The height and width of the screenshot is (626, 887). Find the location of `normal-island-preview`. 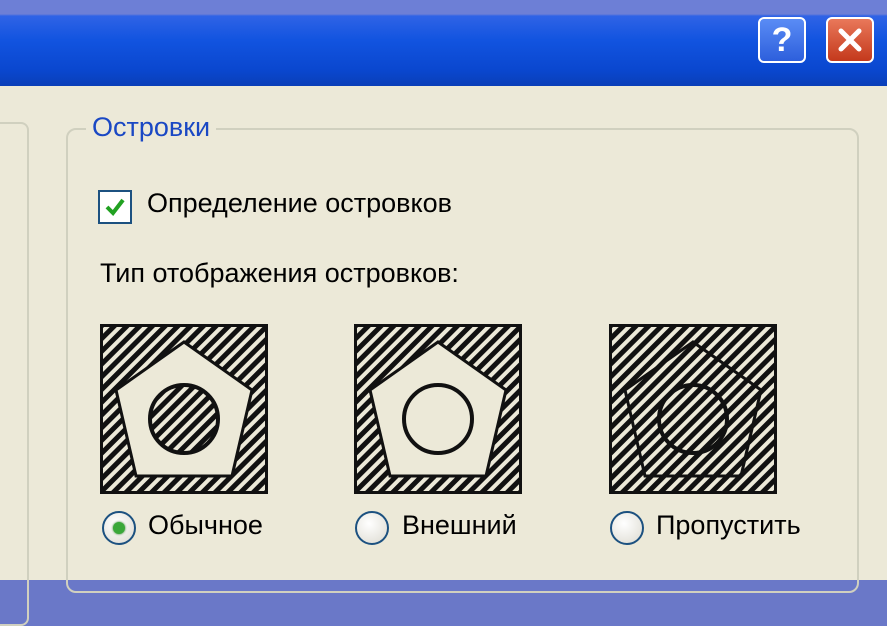

normal-island-preview is located at coordinates (184, 409).